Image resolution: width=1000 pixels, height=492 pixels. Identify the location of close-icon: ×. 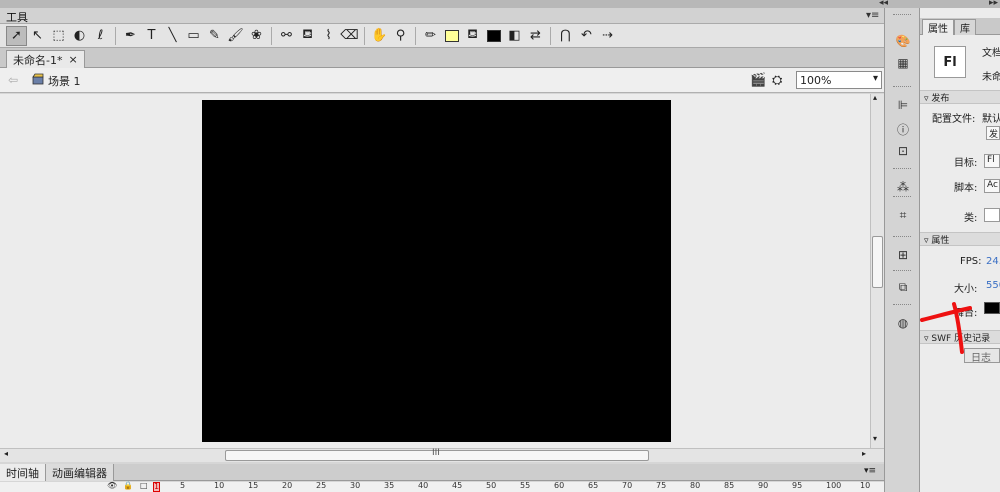
(72, 59).